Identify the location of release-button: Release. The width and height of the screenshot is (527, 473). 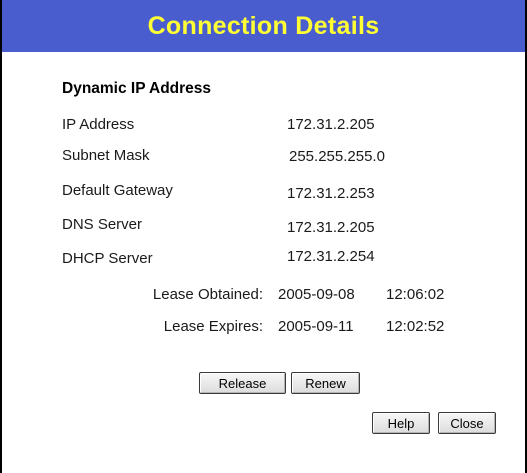
(242, 383).